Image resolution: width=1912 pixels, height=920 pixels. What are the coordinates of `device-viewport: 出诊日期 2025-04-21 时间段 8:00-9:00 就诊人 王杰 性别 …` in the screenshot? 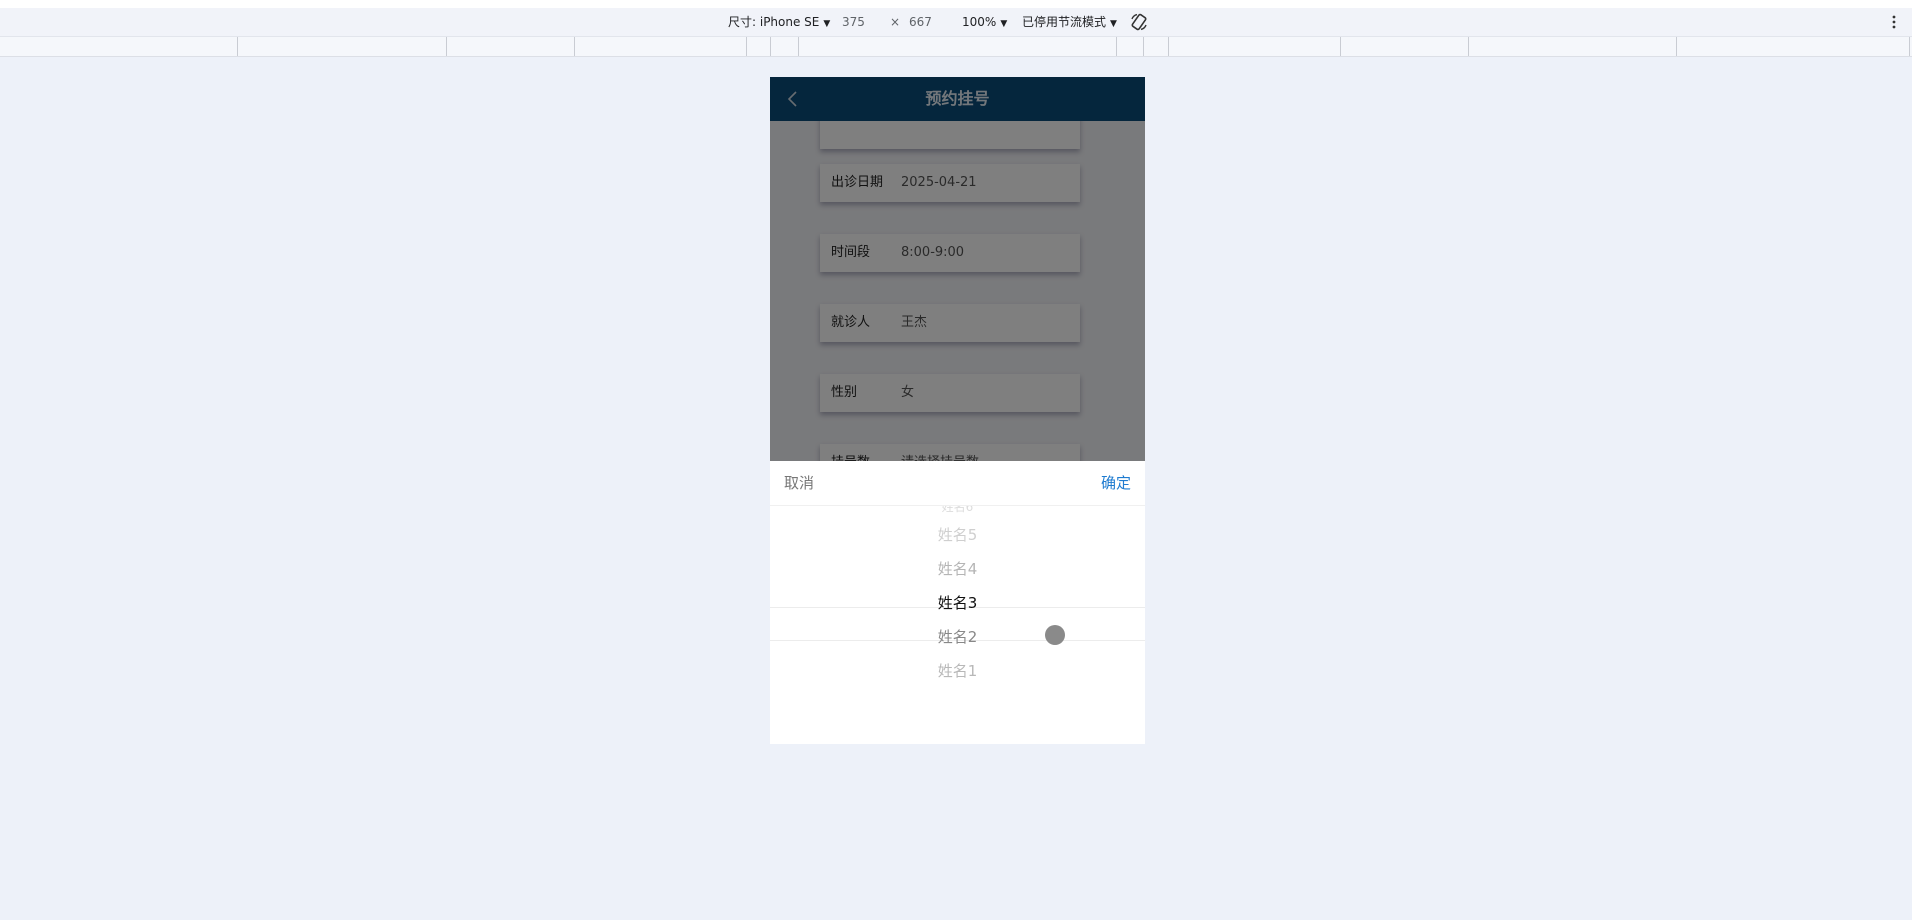 It's located at (957, 410).